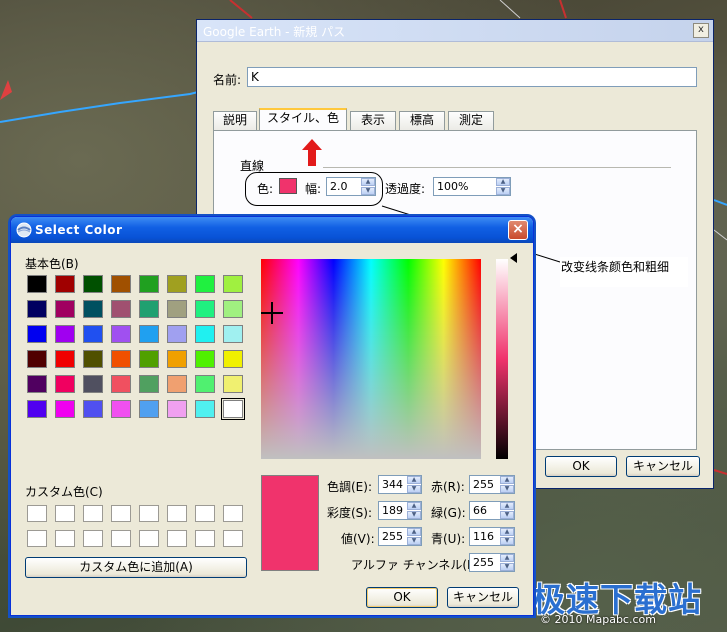 This screenshot has height=632, width=727. What do you see at coordinates (272, 230) in the screenshot?
I see `dialog-titlebar: Select Color ×` at bounding box center [272, 230].